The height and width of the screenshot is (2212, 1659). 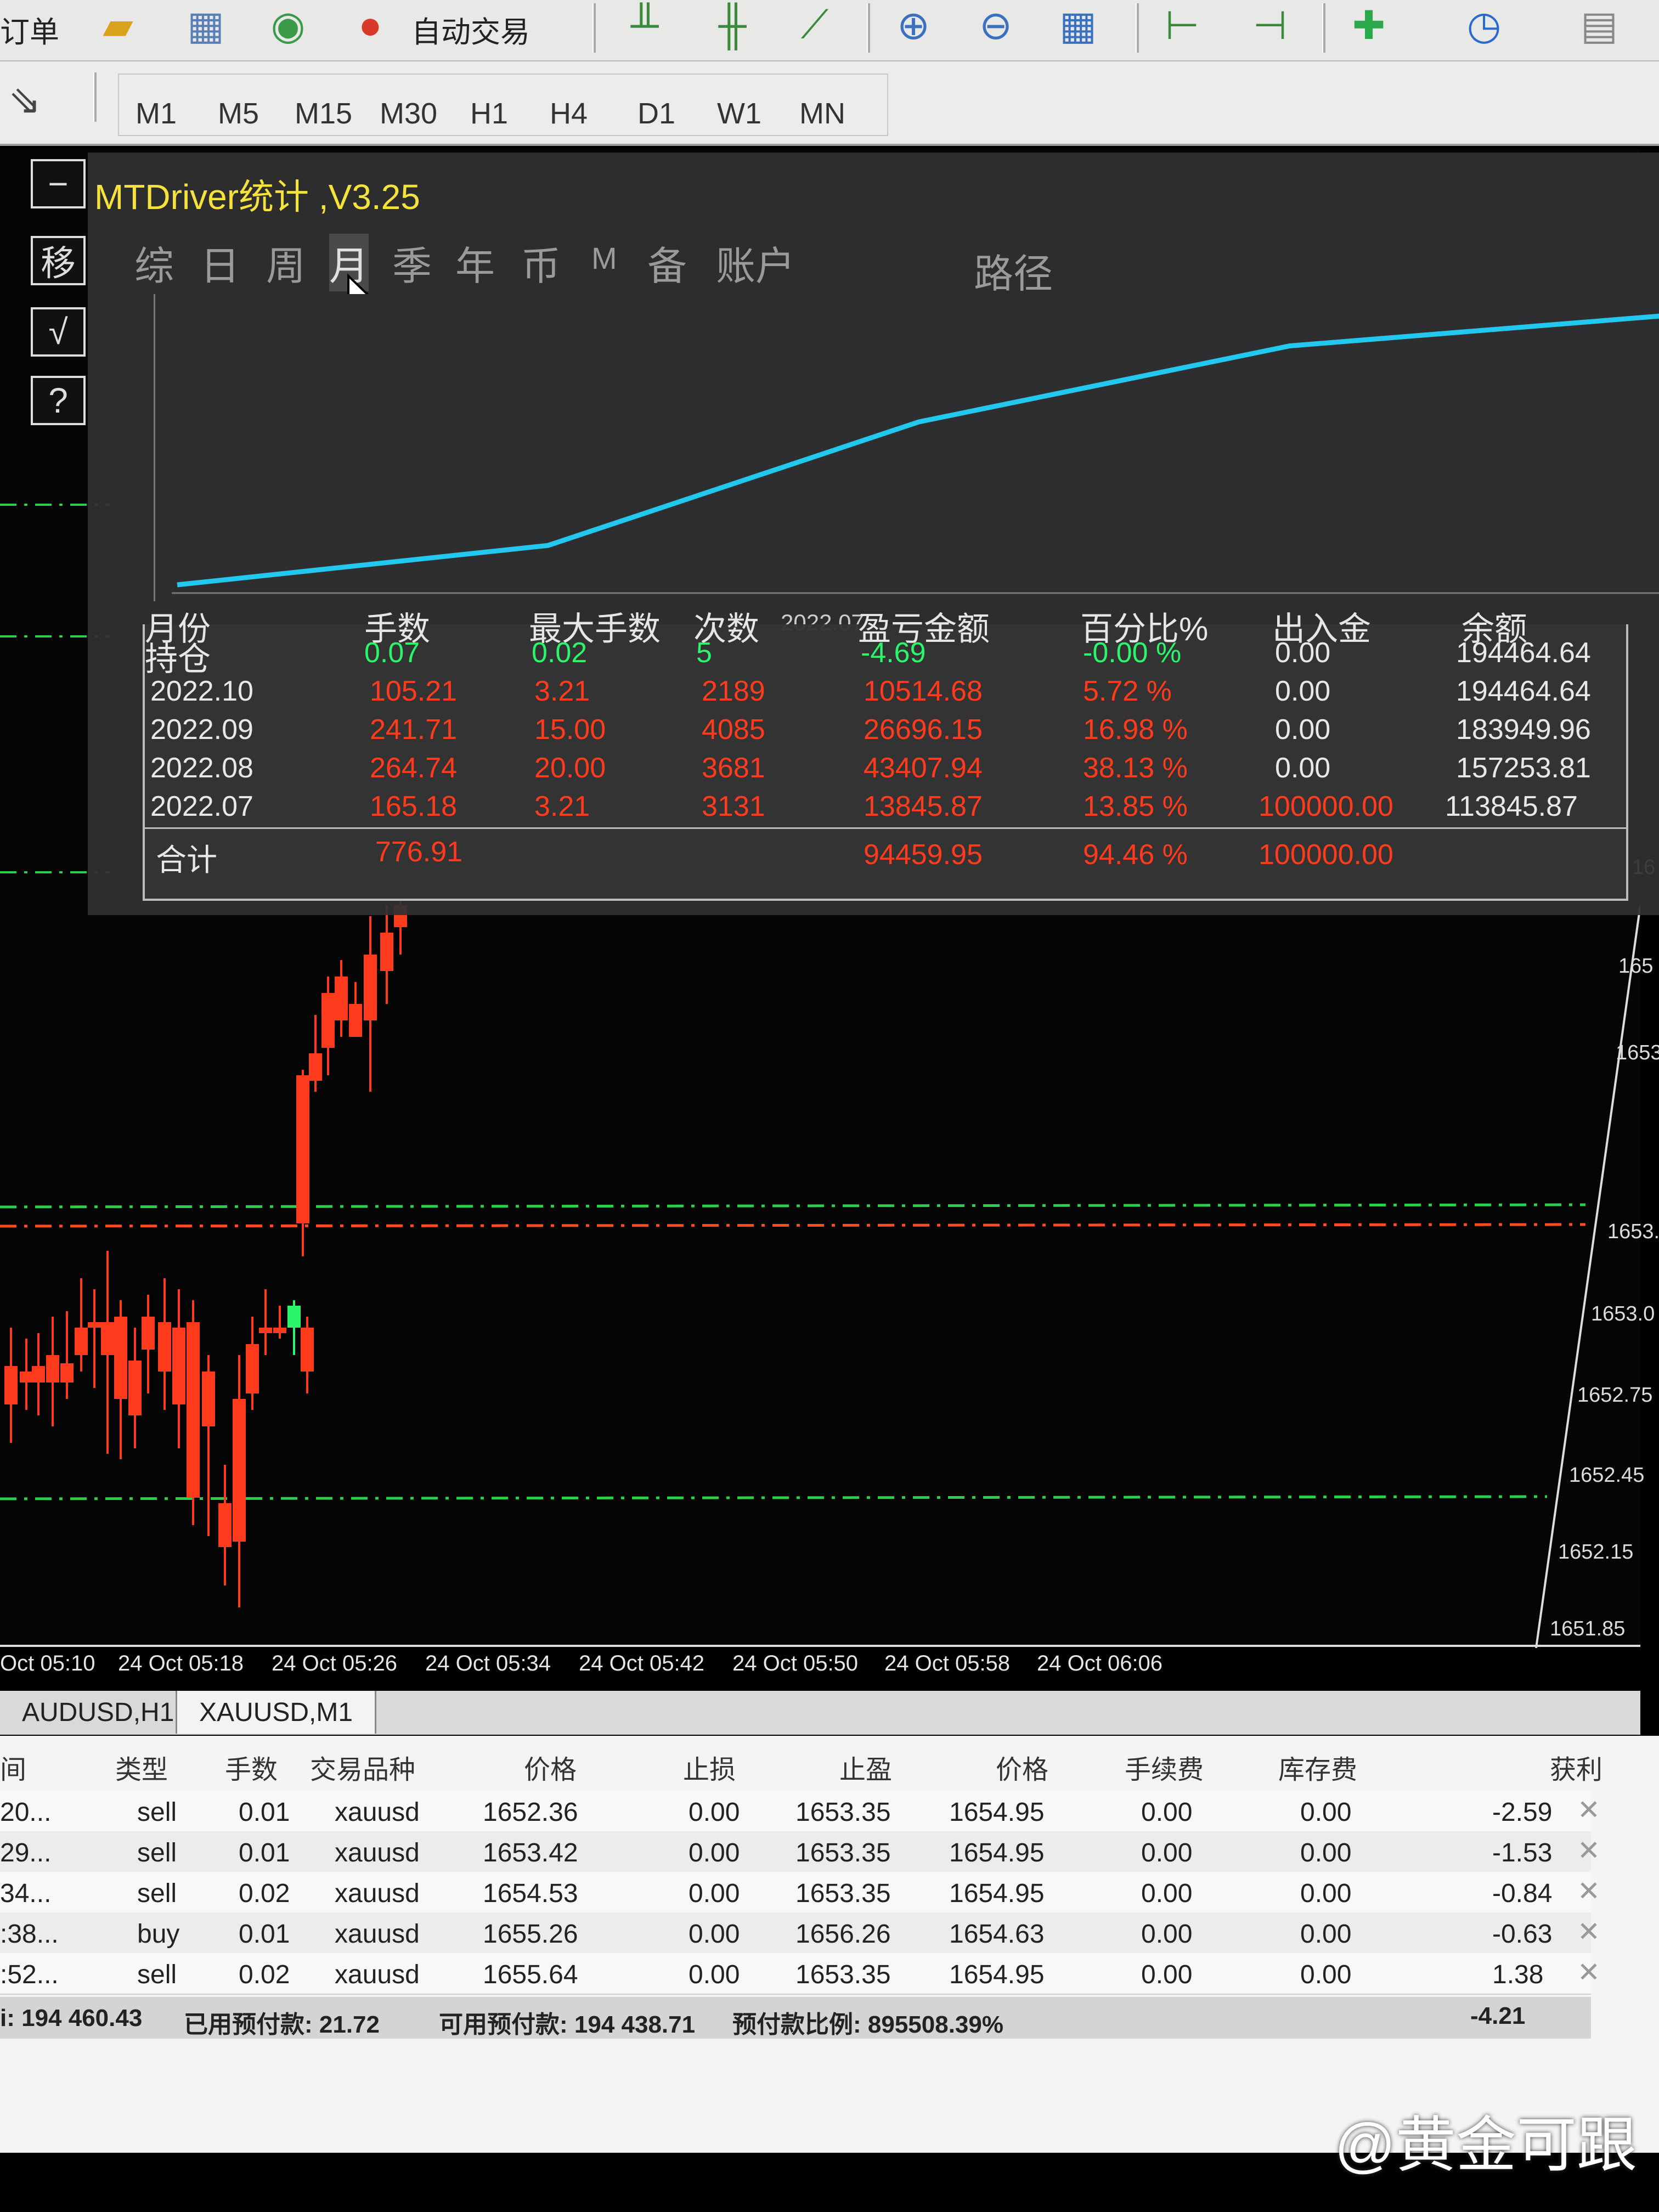 What do you see at coordinates (220, 262) in the screenshot?
I see `tab-day: 日` at bounding box center [220, 262].